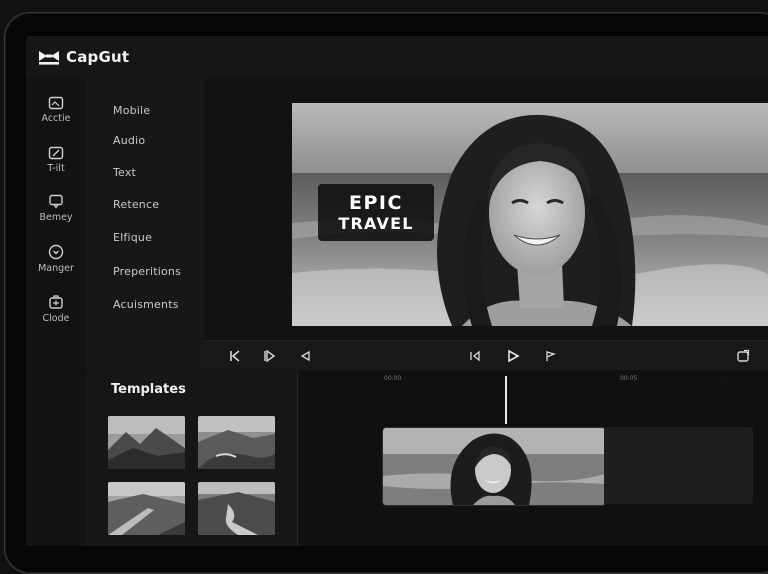  Describe the element at coordinates (678, 465) in the screenshot. I see `empty-track-segment` at that location.